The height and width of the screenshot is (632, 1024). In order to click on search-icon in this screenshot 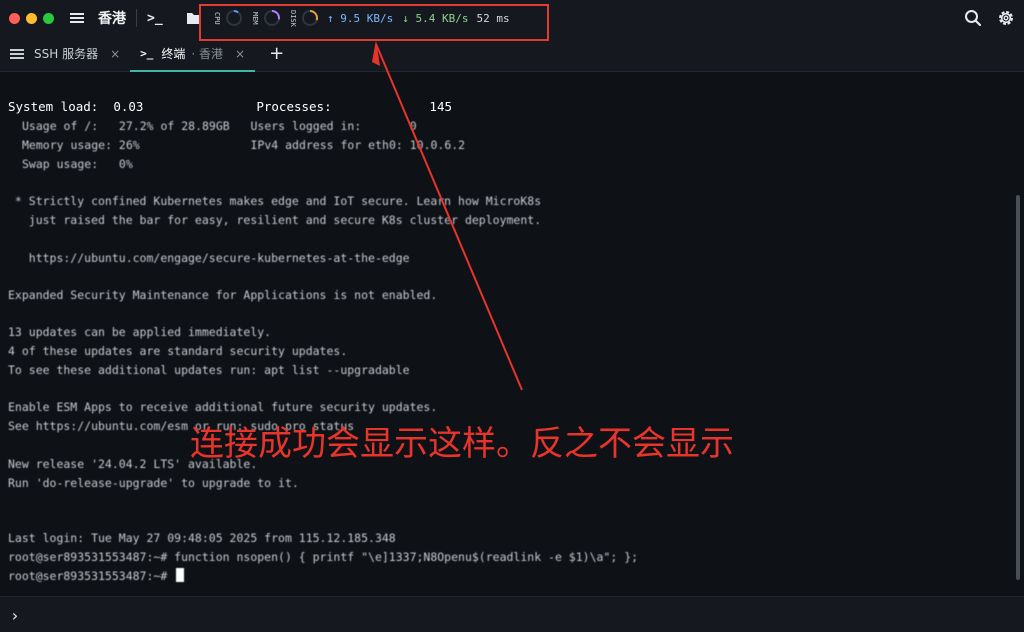, I will do `click(973, 18)`.